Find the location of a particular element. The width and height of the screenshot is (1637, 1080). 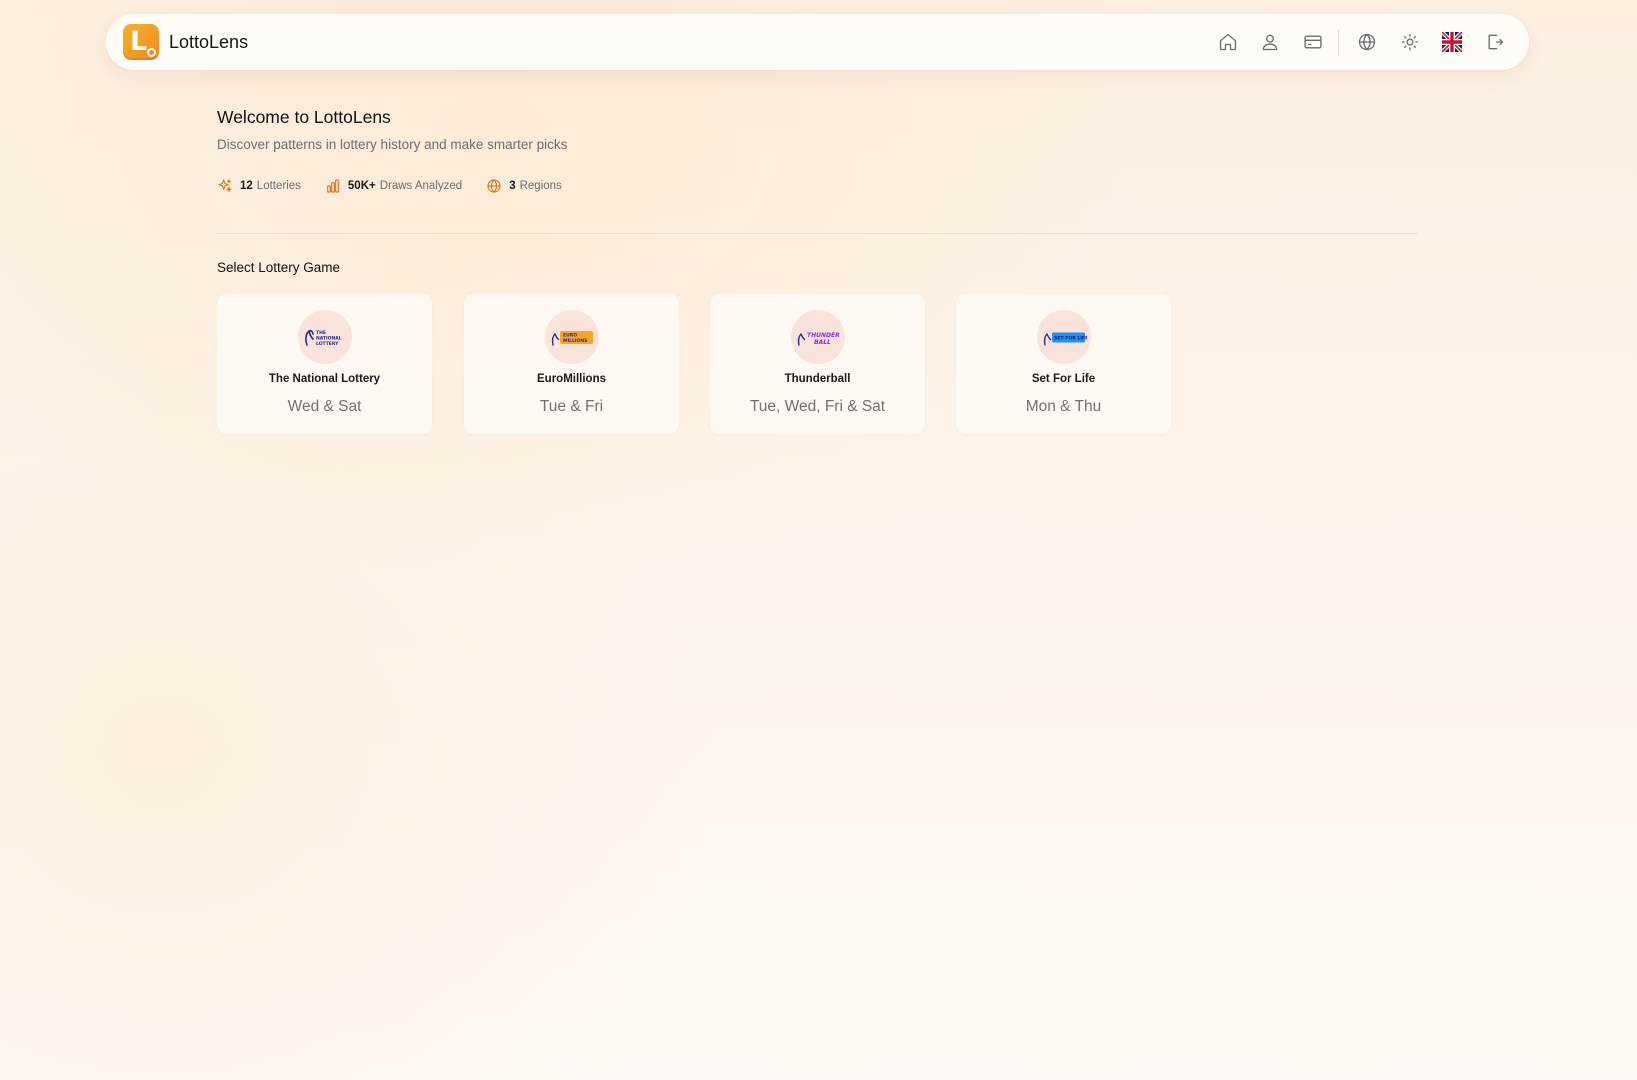

logo-dot is located at coordinates (151, 52).